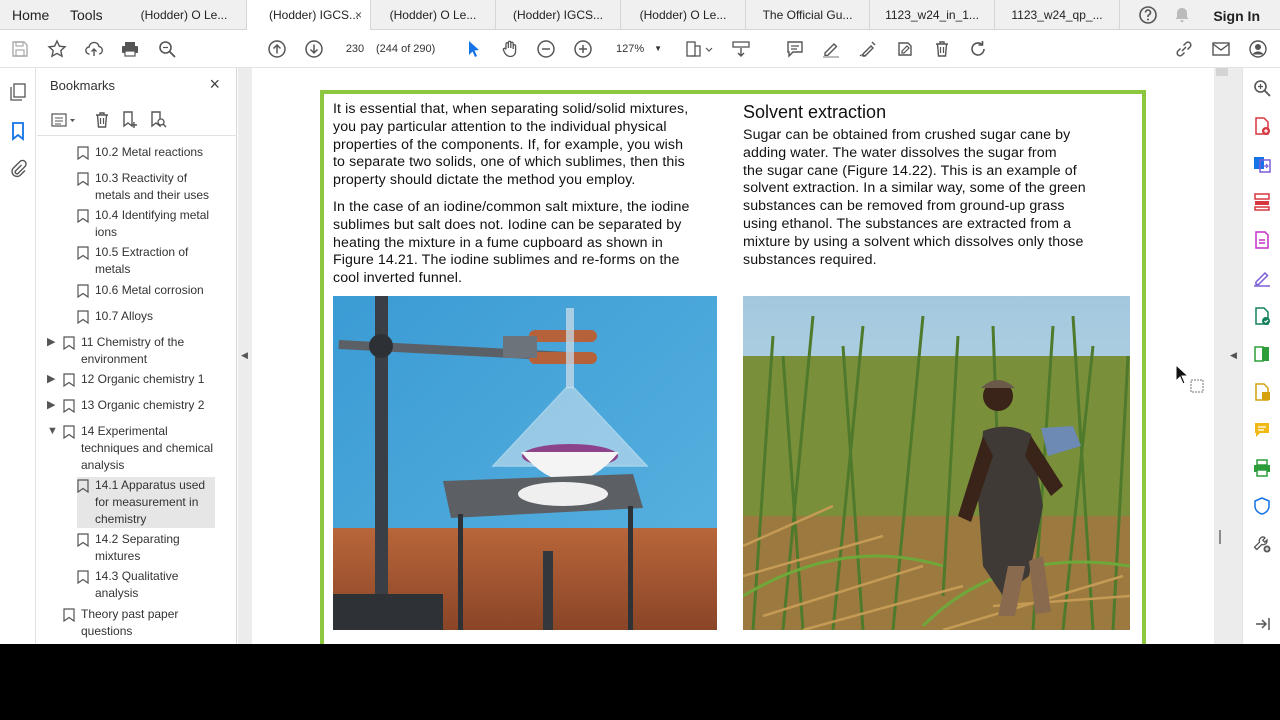 The image size is (1280, 720). What do you see at coordinates (942, 49) in the screenshot?
I see `delete-trash-icon` at bounding box center [942, 49].